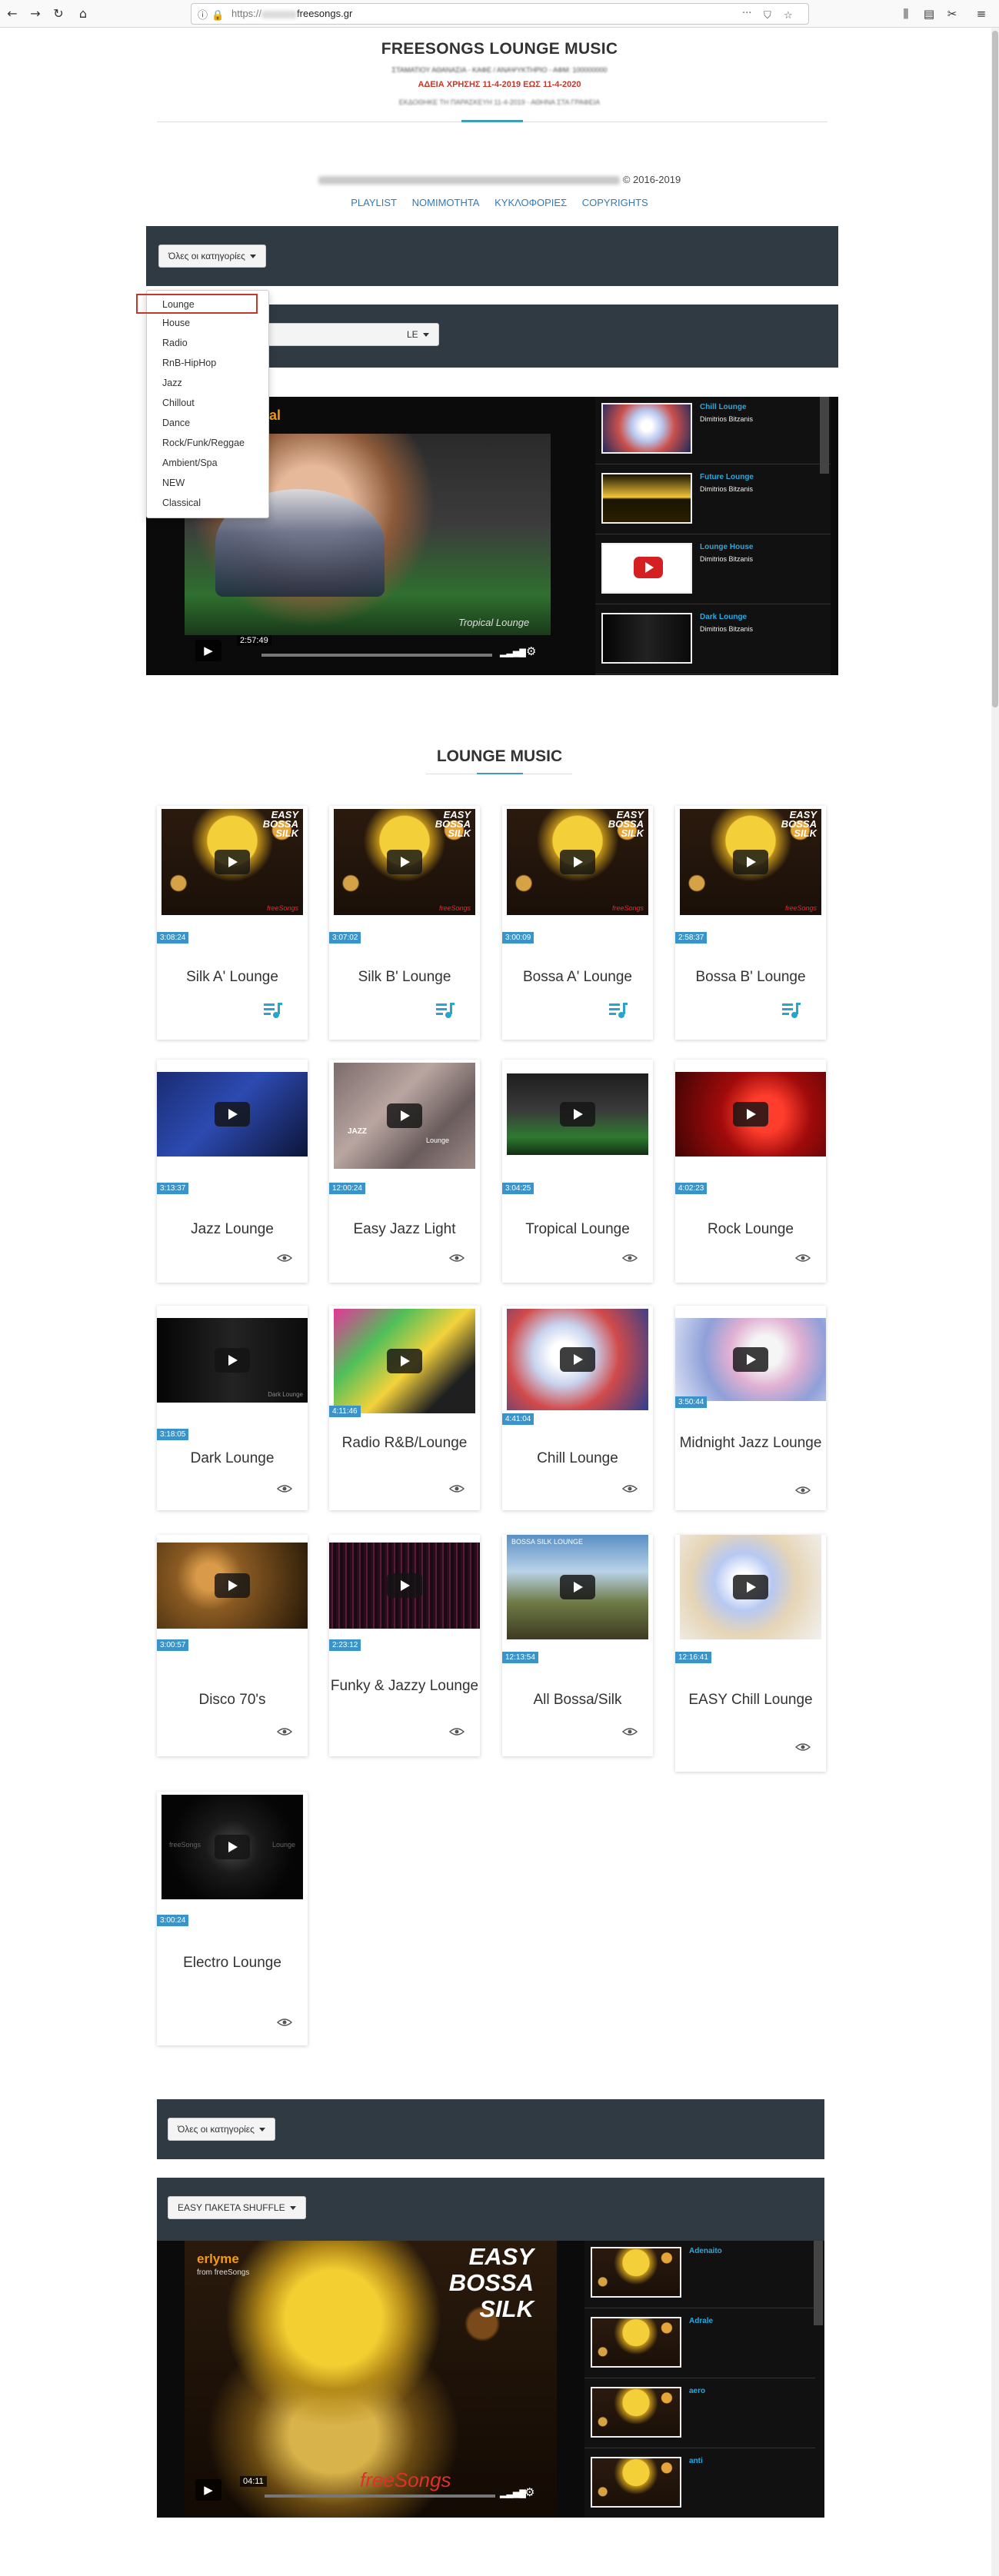  I want to click on video-card: freeSongs Lounge 3:00:24 Electro Lounge, so click(232, 1919).